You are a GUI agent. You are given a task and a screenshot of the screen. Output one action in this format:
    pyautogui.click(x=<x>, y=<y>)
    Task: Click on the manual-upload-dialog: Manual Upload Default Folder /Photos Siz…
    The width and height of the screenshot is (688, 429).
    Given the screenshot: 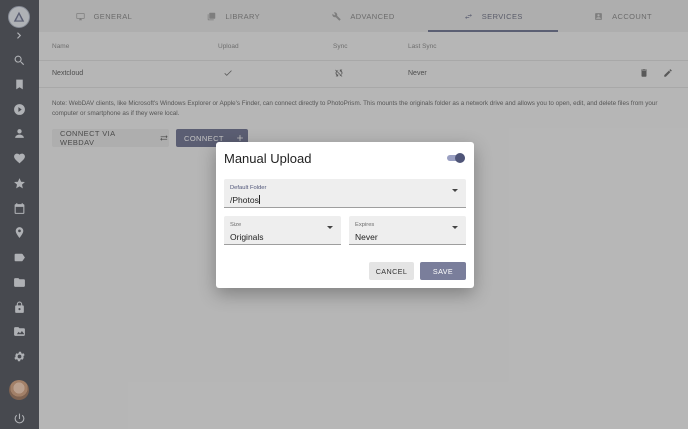 What is the action you would take?
    pyautogui.click(x=345, y=215)
    